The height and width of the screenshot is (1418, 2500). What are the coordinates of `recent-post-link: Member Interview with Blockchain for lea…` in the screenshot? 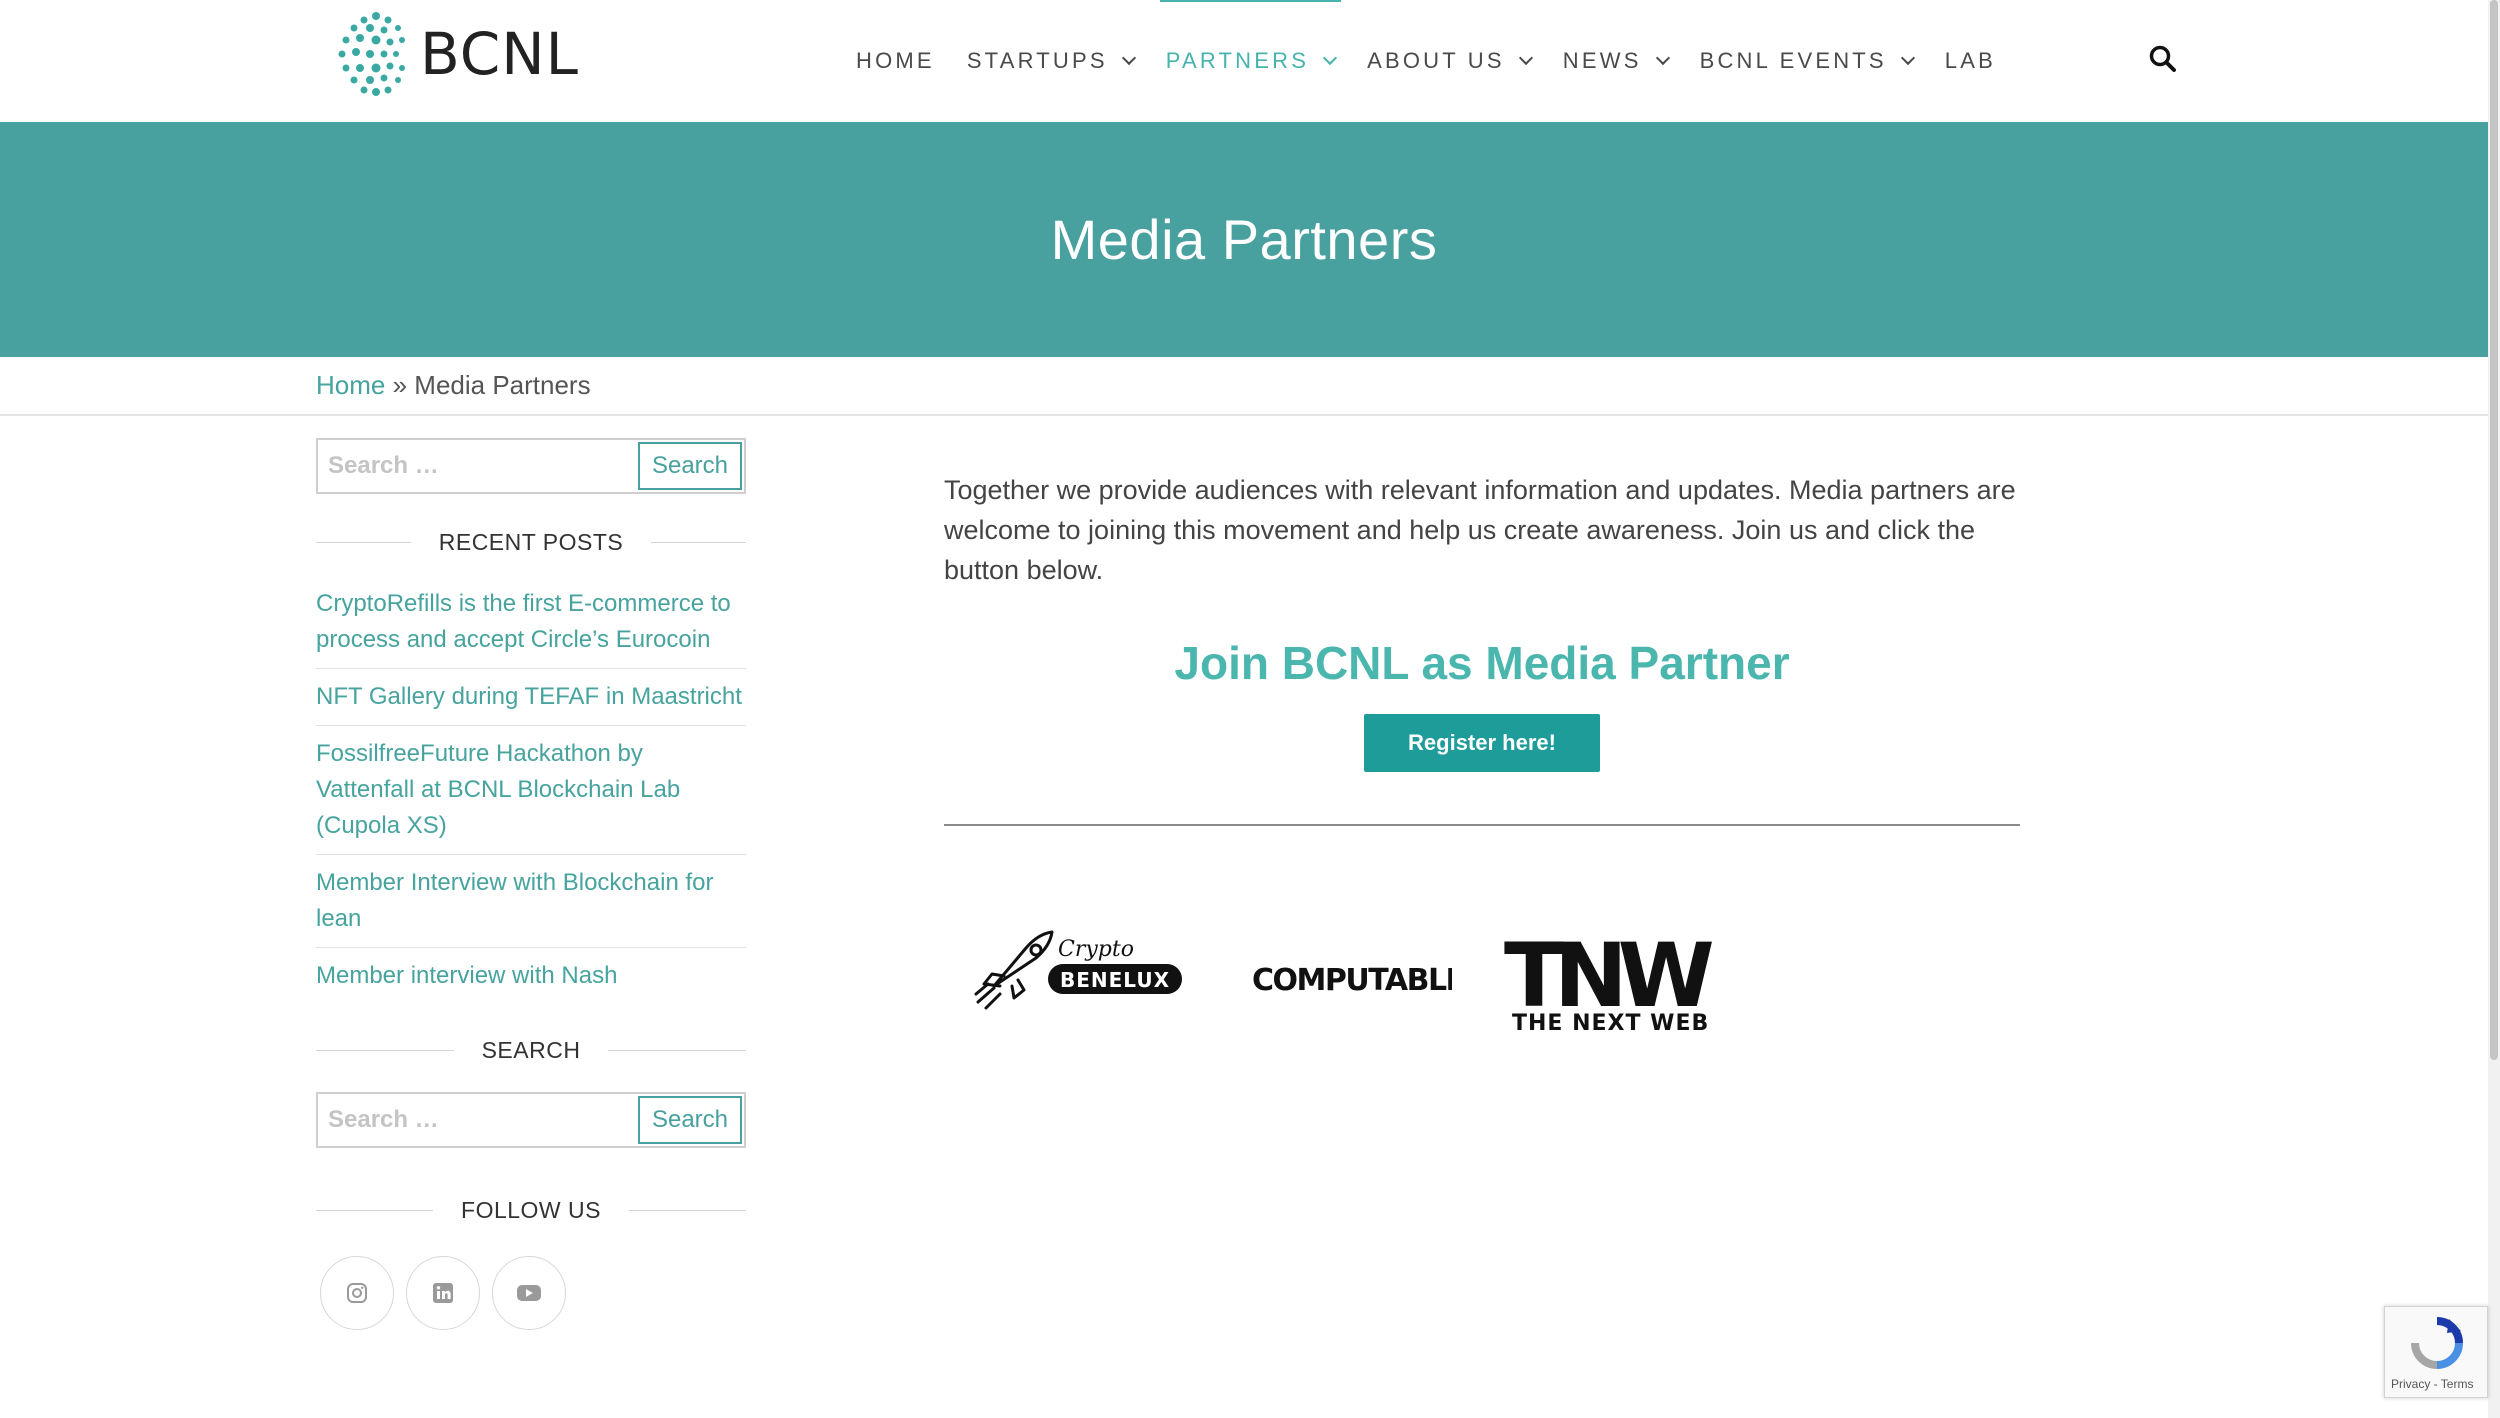 It's located at (514, 900).